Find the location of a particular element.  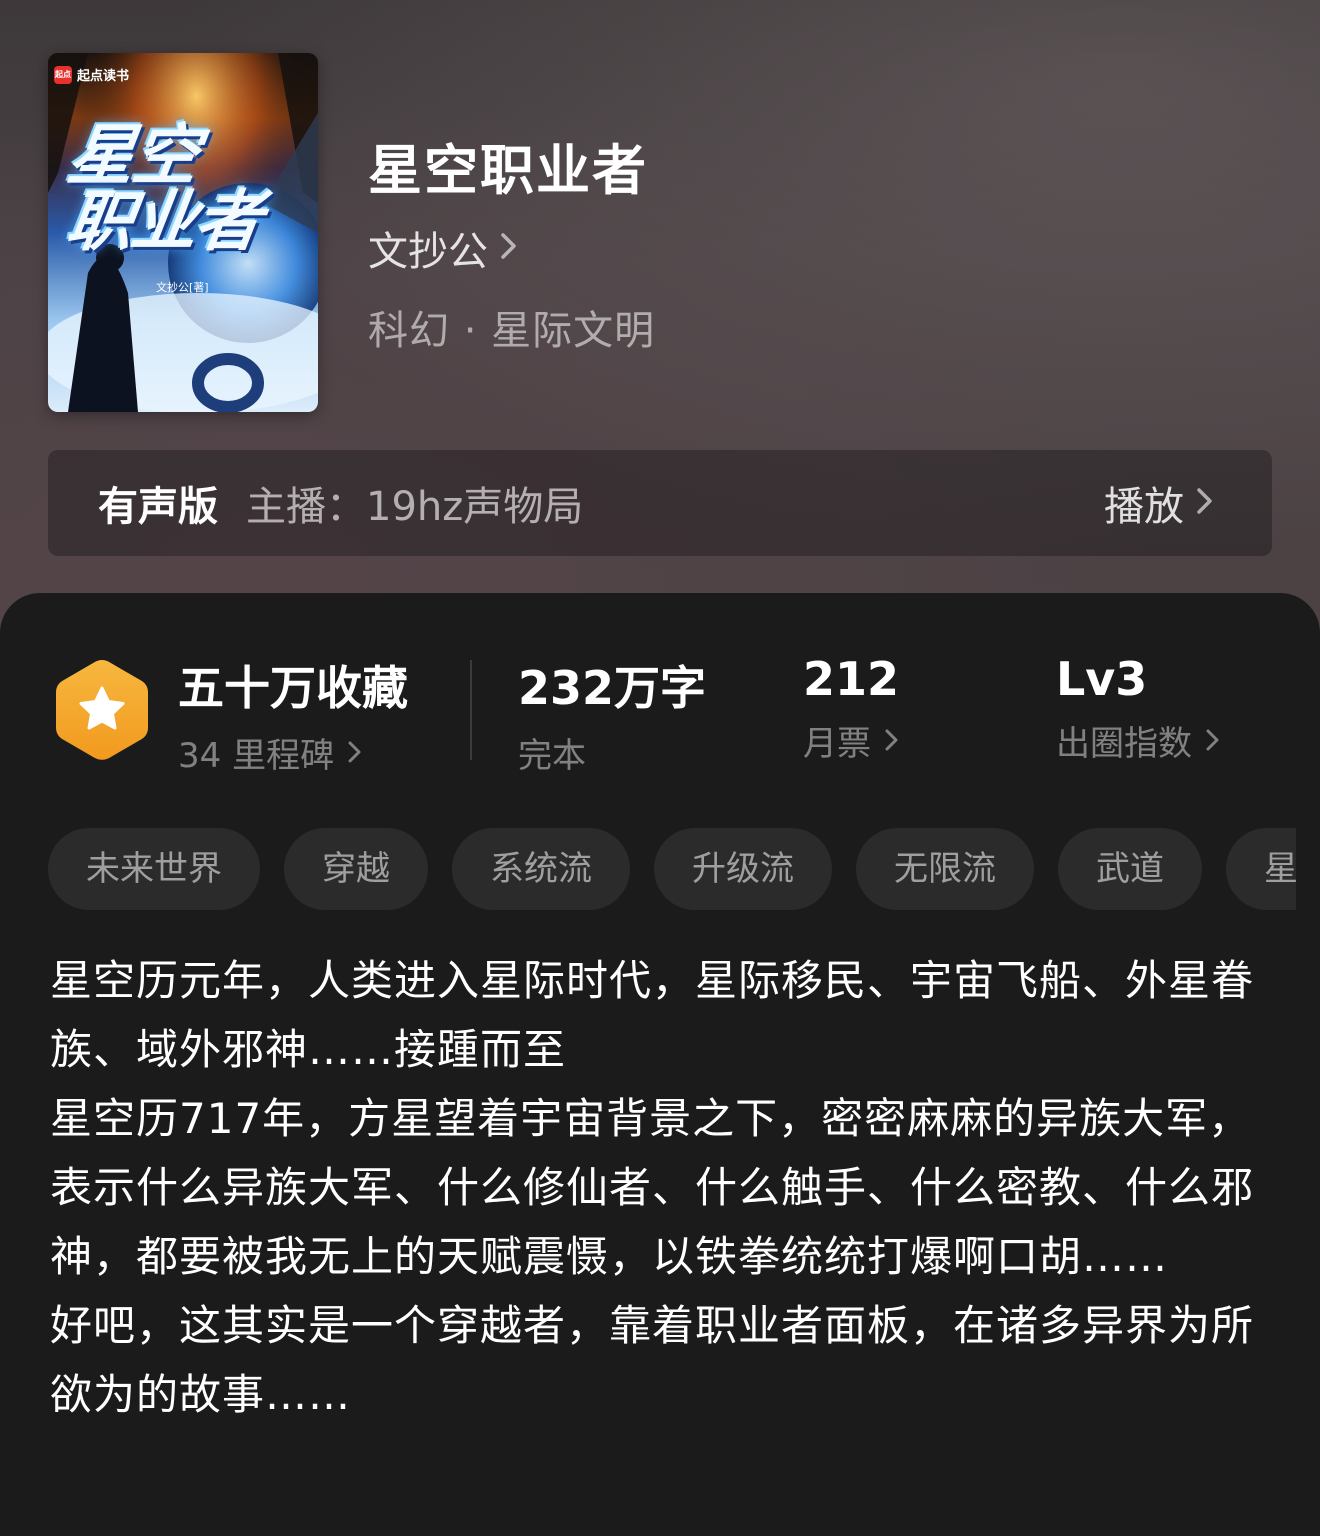

tag-chip: 穿越 is located at coordinates (356, 869).